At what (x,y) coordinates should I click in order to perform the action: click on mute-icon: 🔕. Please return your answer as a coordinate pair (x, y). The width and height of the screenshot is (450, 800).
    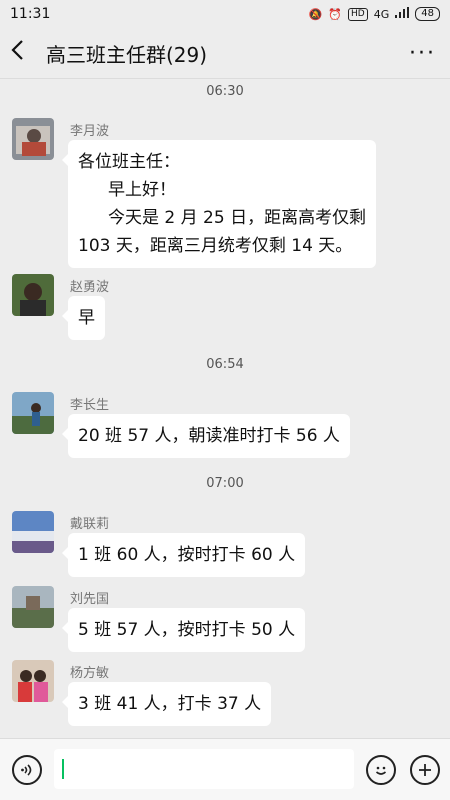
    Looking at the image, I should click on (315, 14).